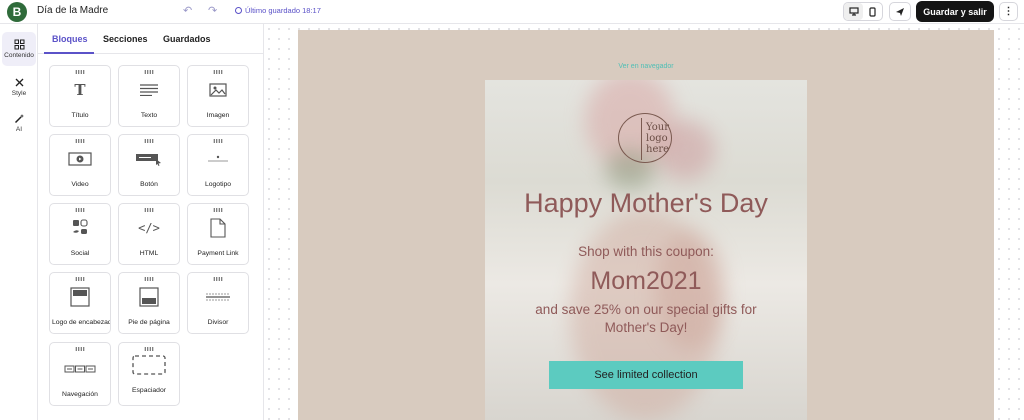  I want to click on block-label: Payment Link, so click(218, 253).